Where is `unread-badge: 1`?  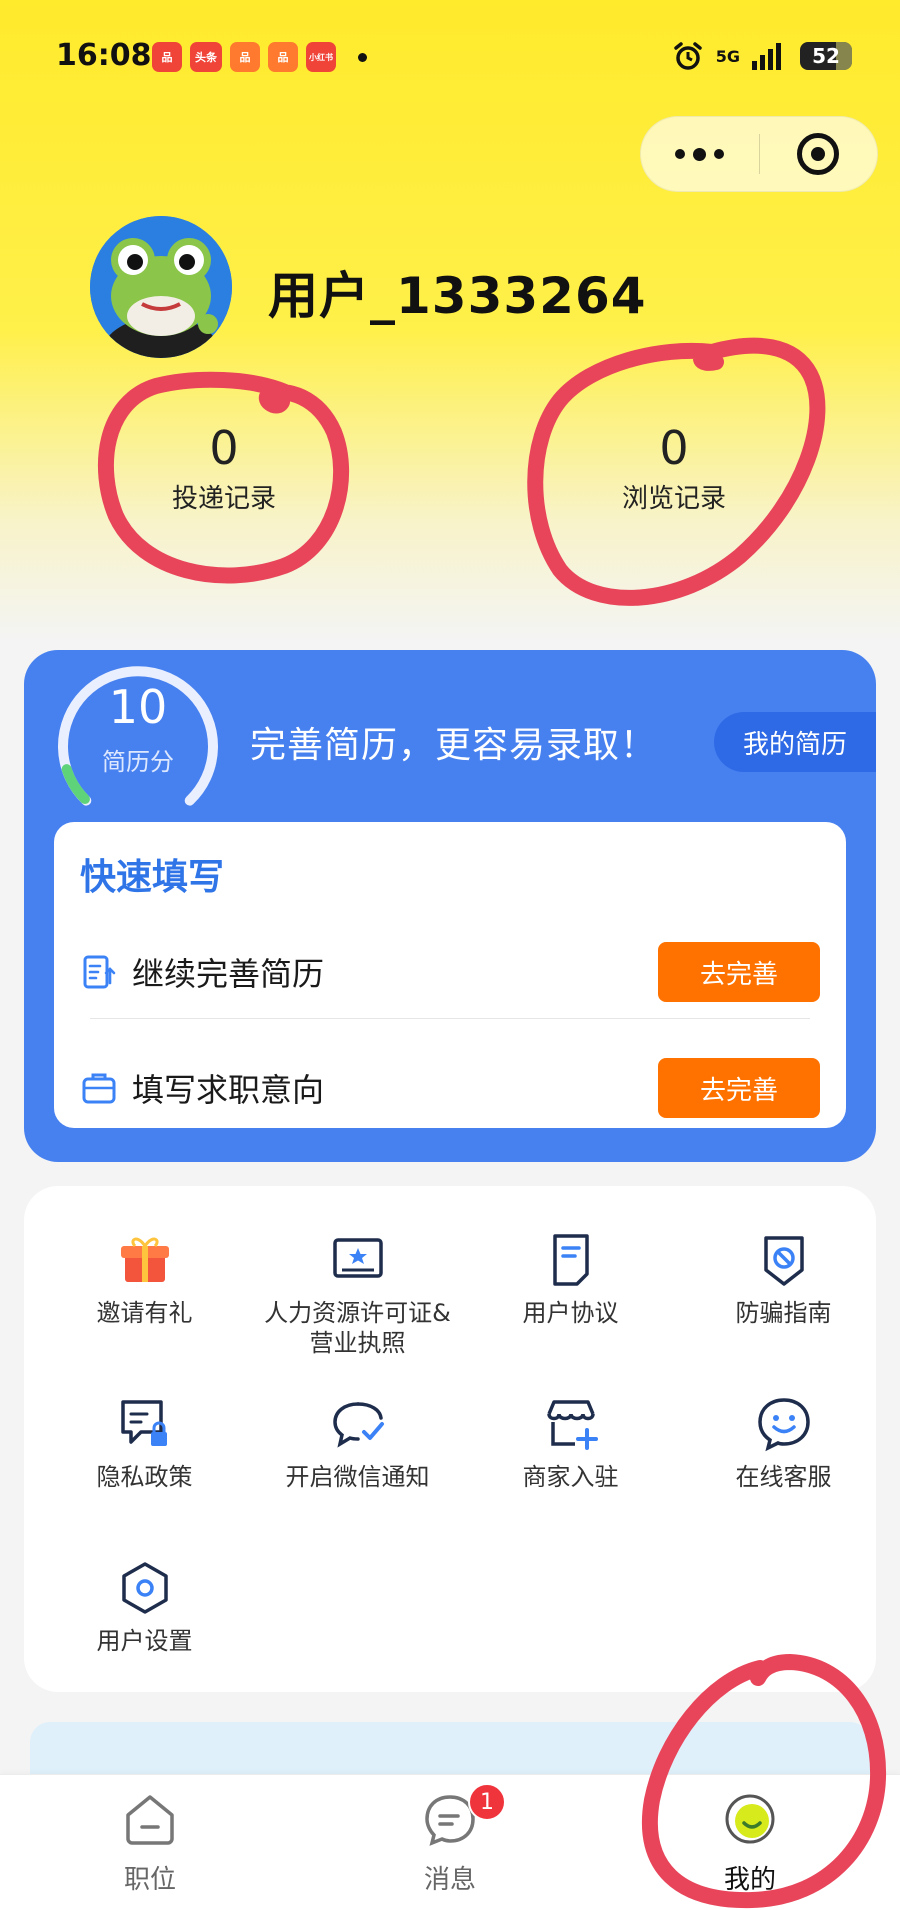 unread-badge: 1 is located at coordinates (487, 1802).